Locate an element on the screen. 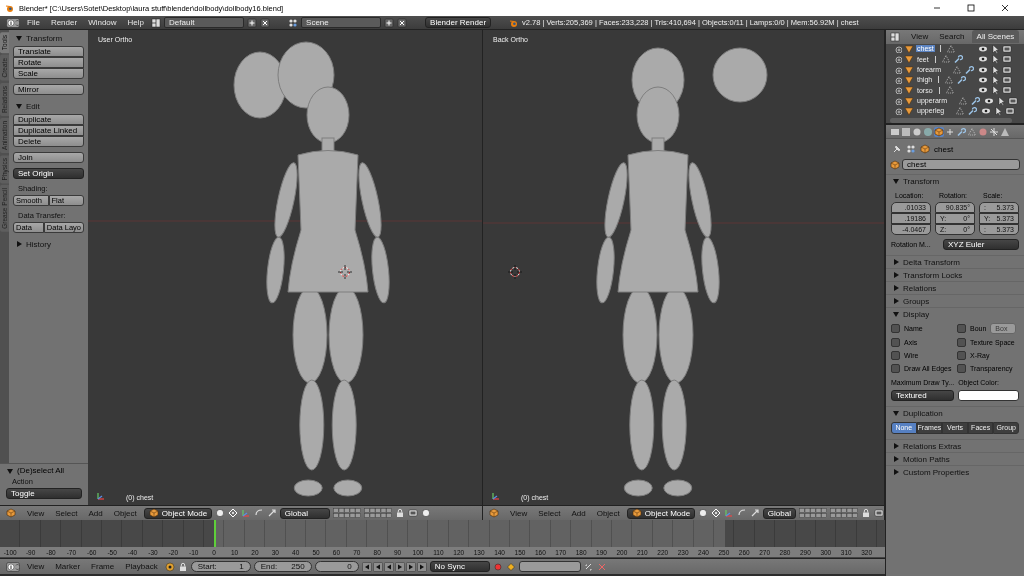 The width and height of the screenshot is (1024, 576). menu-item: Object is located at coordinates (608, 513).